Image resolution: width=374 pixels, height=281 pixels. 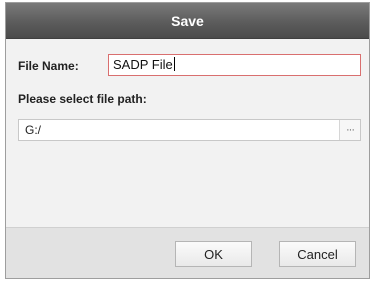 What do you see at coordinates (234, 65) in the screenshot?
I see `file-name-input: SADP File` at bounding box center [234, 65].